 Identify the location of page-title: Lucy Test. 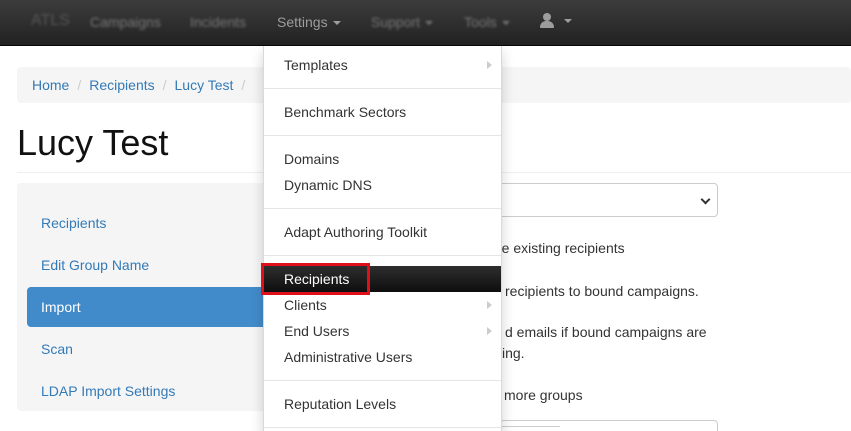
(93, 142).